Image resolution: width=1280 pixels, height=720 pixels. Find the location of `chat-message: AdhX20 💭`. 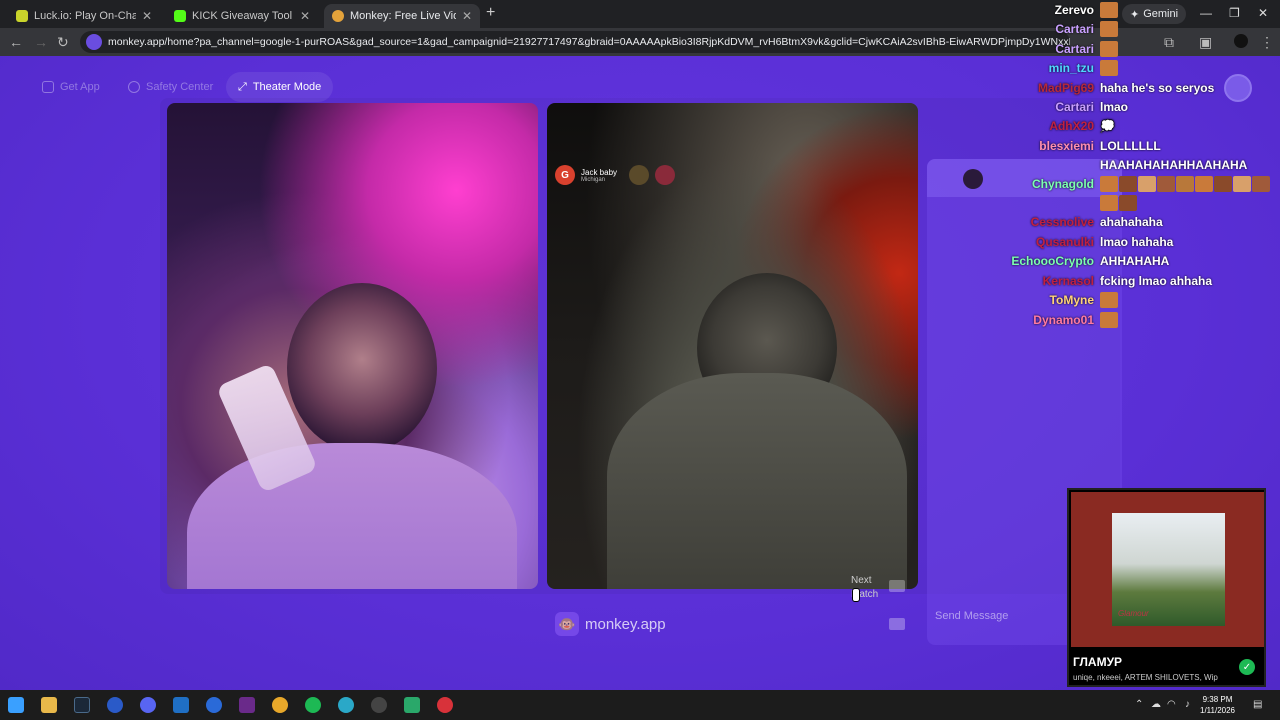

chat-message: AdhX20 💭 is located at coordinates (1130, 125).